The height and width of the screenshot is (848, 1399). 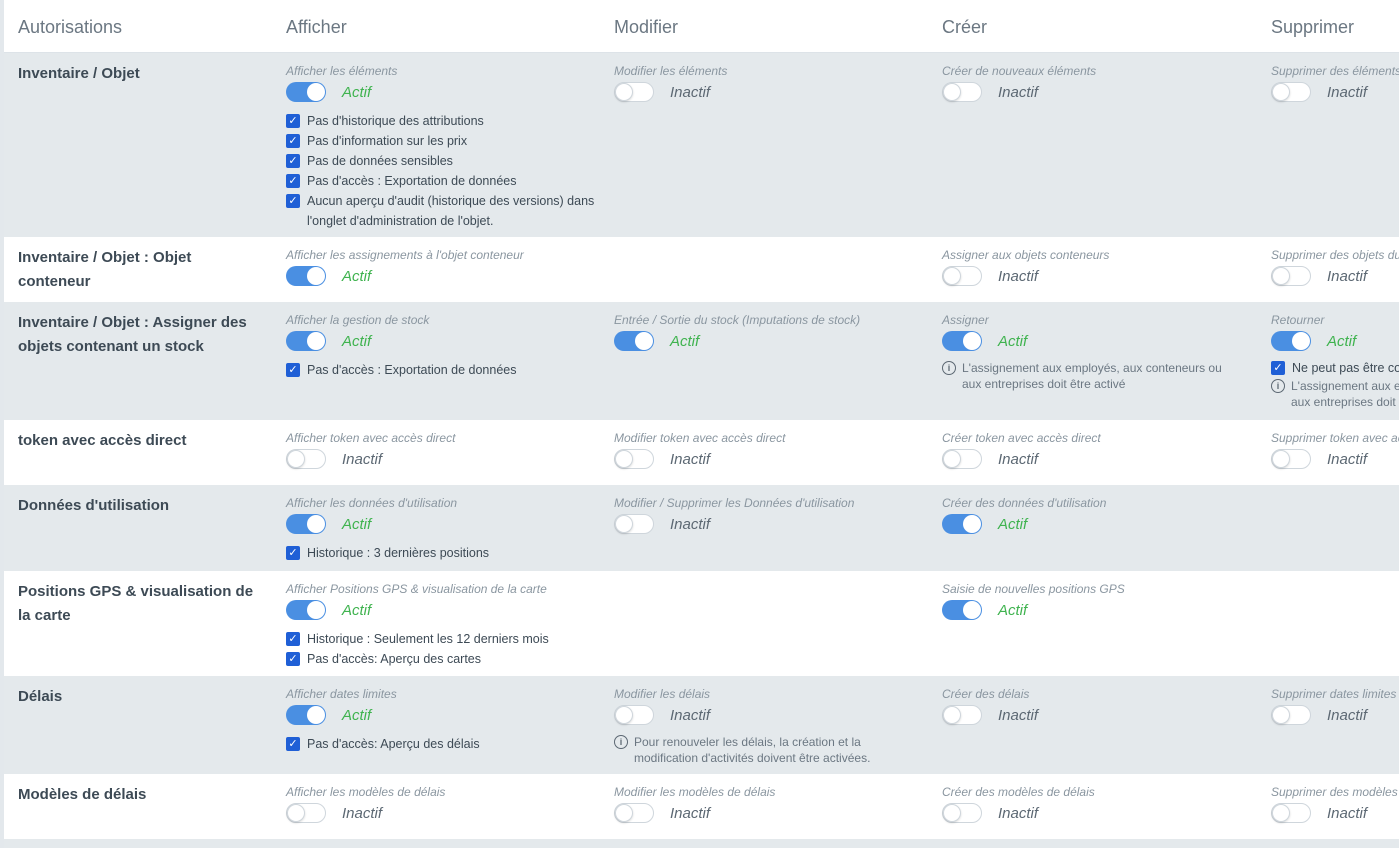 I want to click on create-permission: Créer des modèles de délais Inactif, so click(x=1018, y=804).